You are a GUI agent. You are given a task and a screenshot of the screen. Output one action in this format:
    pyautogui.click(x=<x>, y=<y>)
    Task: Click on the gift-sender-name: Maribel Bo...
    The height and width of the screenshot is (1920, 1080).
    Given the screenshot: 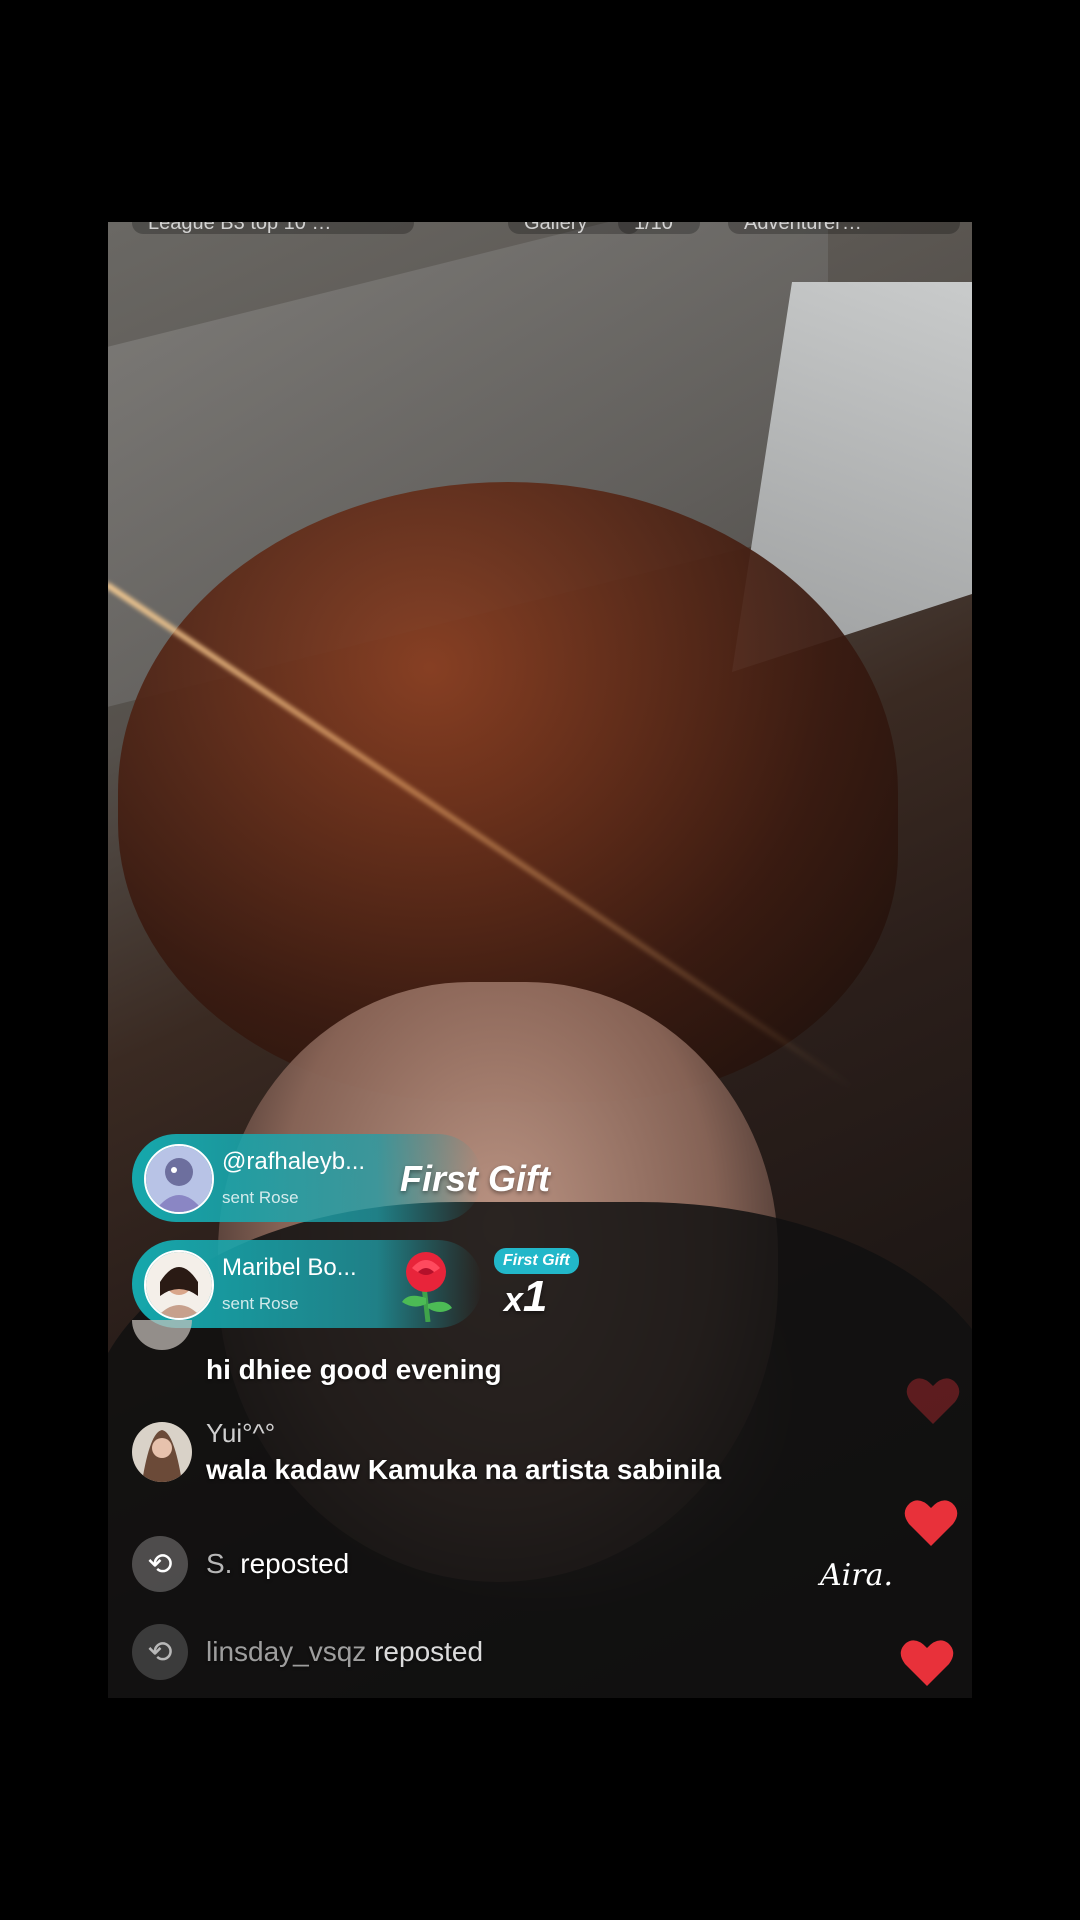 What is the action you would take?
    pyautogui.click(x=289, y=1268)
    